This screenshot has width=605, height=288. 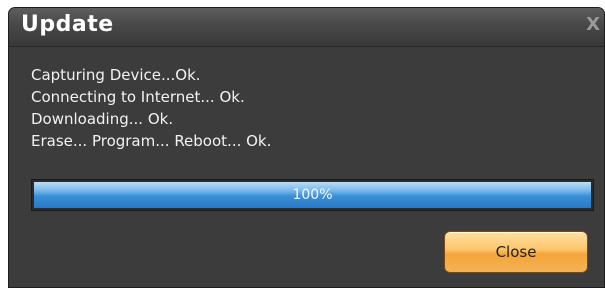 What do you see at coordinates (593, 24) in the screenshot?
I see `close-icon: X` at bounding box center [593, 24].